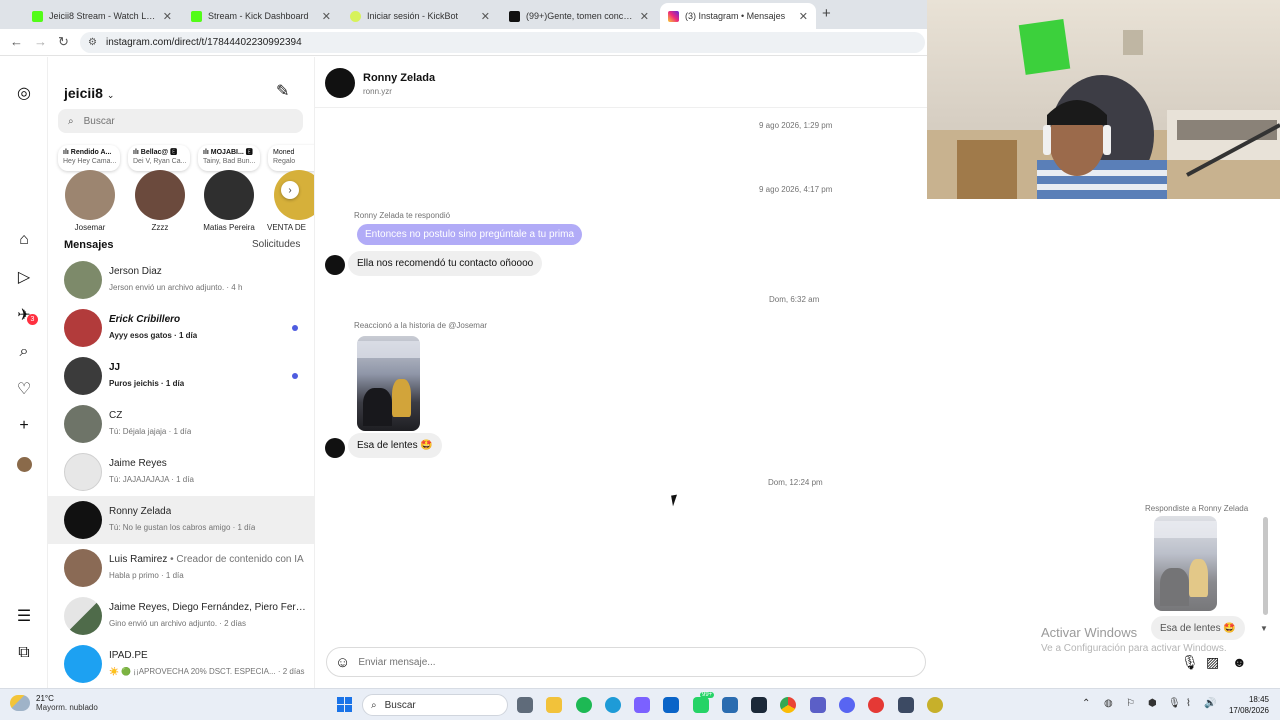  Describe the element at coordinates (181, 424) in the screenshot. I see `conversation-item: CZ Tú: Déjala jajaja · 1 día` at that location.